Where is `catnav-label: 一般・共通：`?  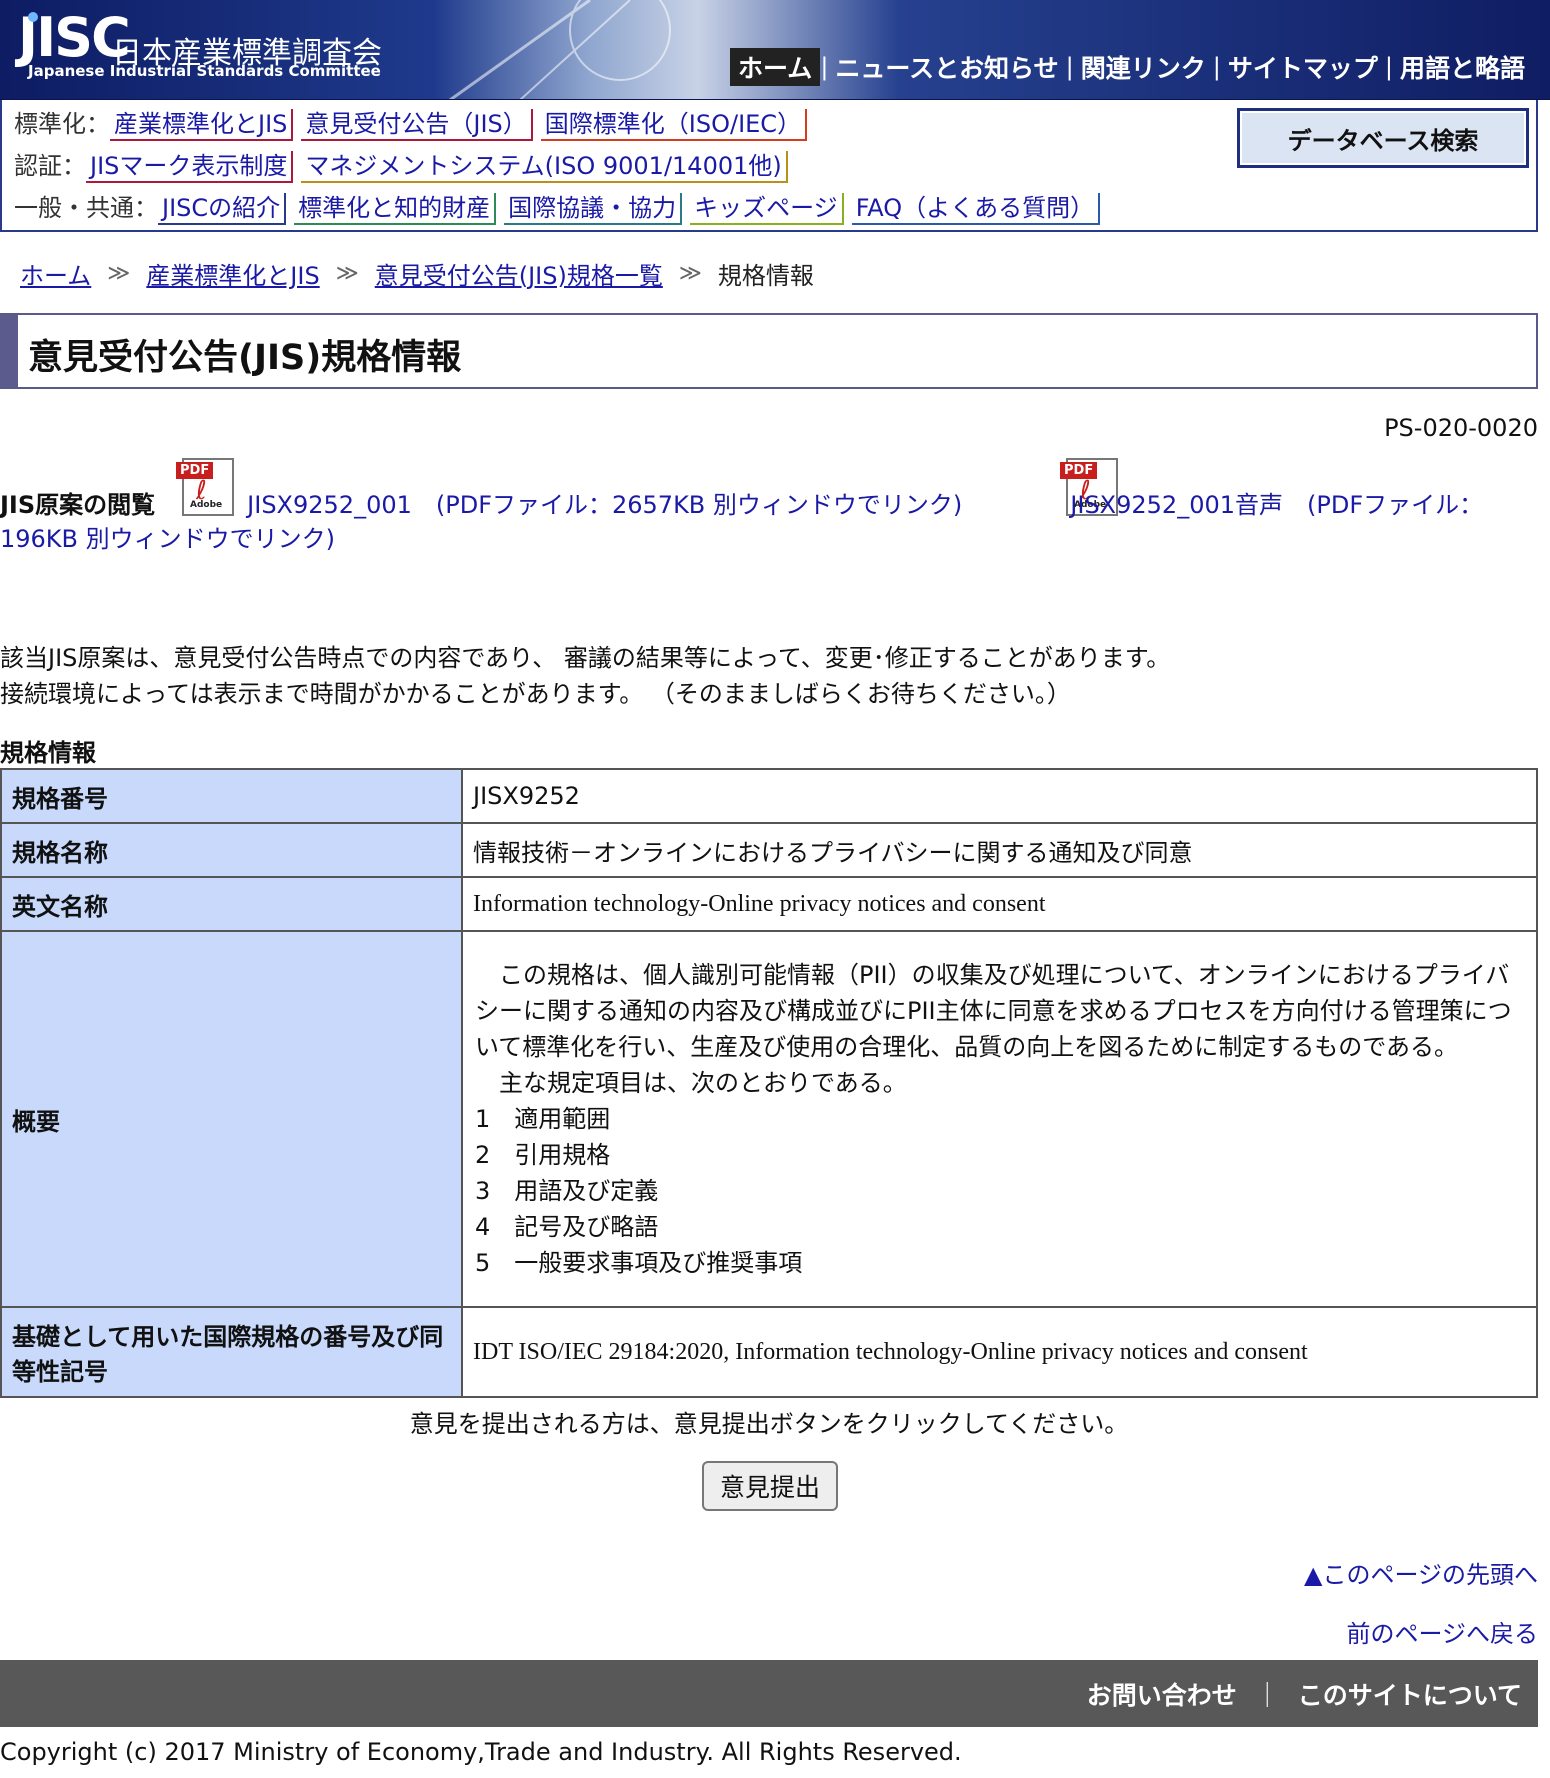 catnav-label: 一般・共通： is located at coordinates (86, 208).